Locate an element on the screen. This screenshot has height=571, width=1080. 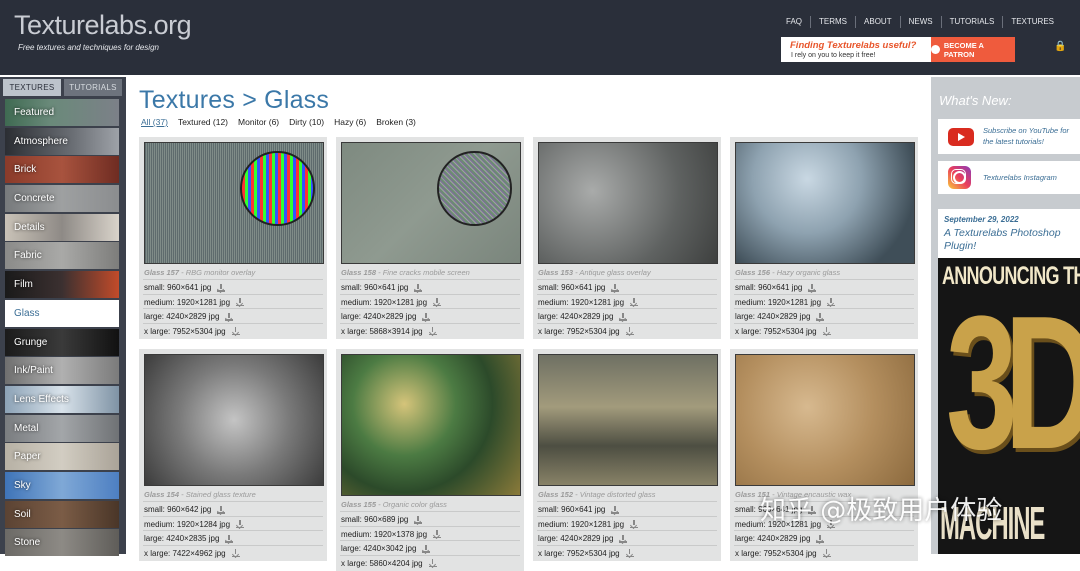
tab-textures: TEXTURES is located at coordinates (32, 87).